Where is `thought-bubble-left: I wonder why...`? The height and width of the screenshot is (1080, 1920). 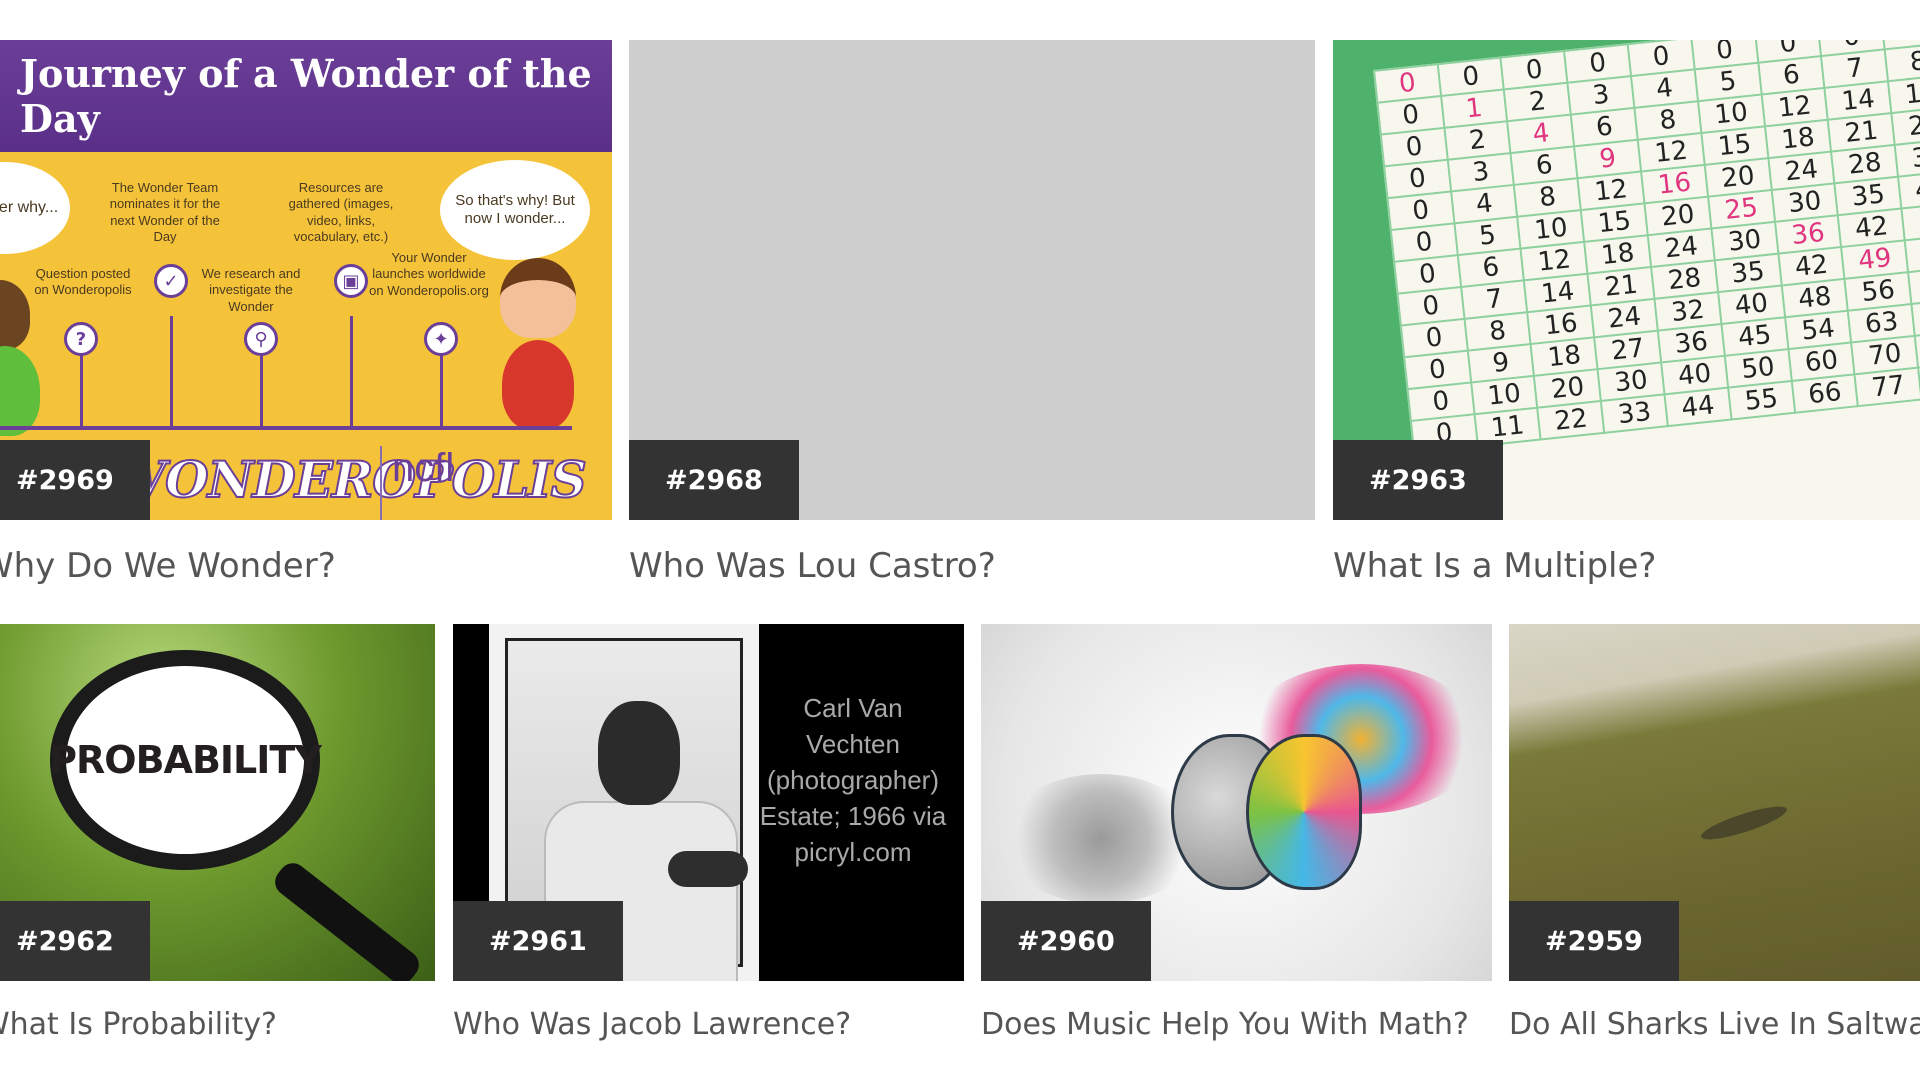 thought-bubble-left: I wonder why... is located at coordinates (35, 208).